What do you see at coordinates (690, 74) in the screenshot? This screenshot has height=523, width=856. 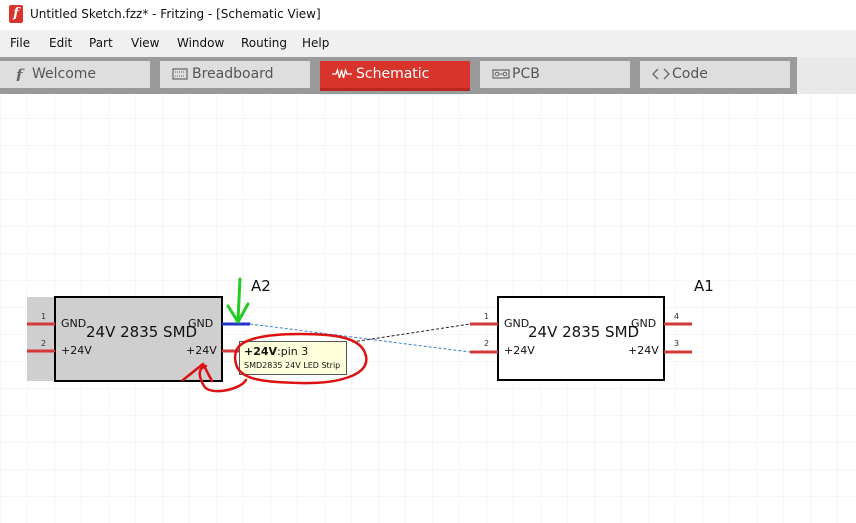 I see `tab-code-label: Code` at bounding box center [690, 74].